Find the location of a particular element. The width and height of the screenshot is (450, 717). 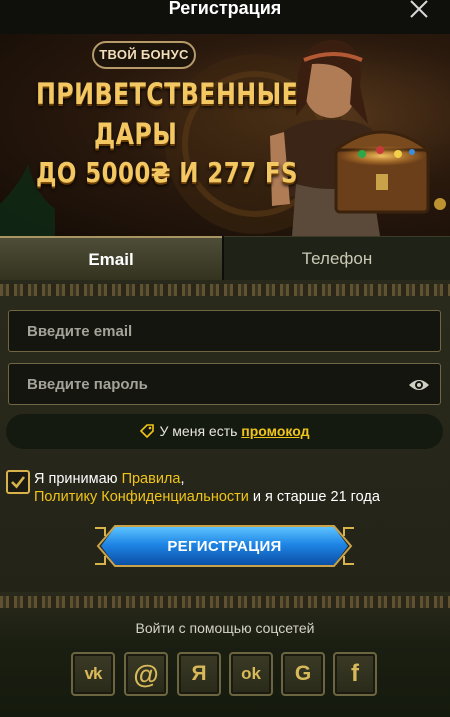

registration-method-tabs: Email Телефон is located at coordinates (225, 258).